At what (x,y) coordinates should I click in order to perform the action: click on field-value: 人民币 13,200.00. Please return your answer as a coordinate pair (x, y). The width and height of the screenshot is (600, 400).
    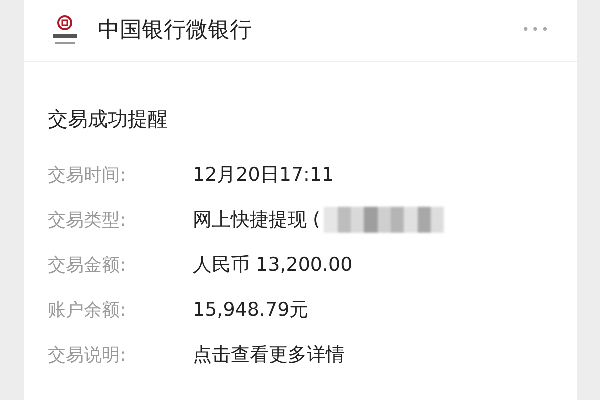
    Looking at the image, I should click on (273, 265).